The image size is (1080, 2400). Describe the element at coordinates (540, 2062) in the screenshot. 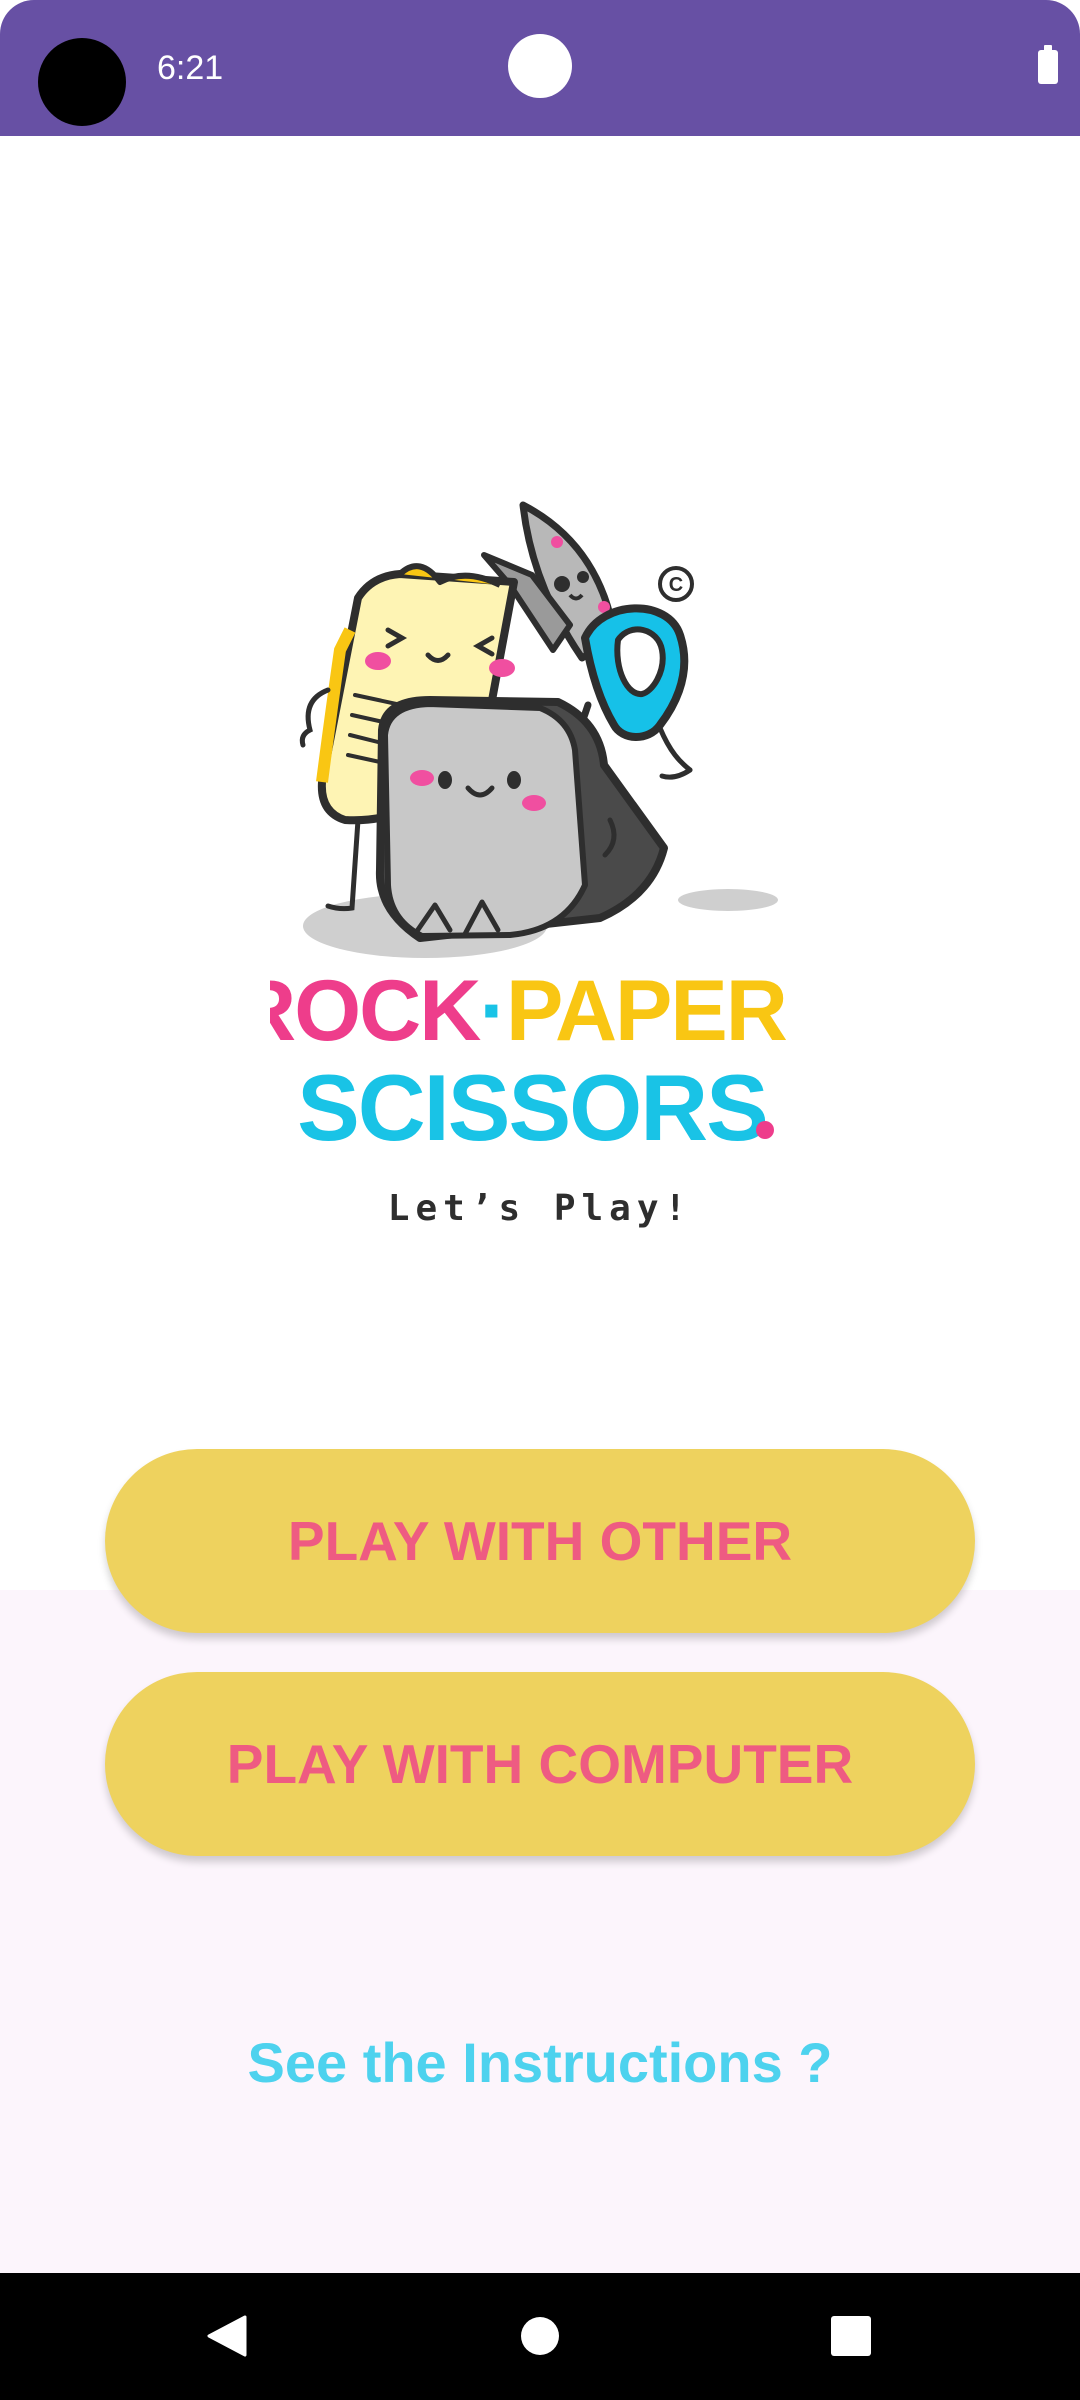

I see `see-instructions-link: See the Instructions ?` at that location.